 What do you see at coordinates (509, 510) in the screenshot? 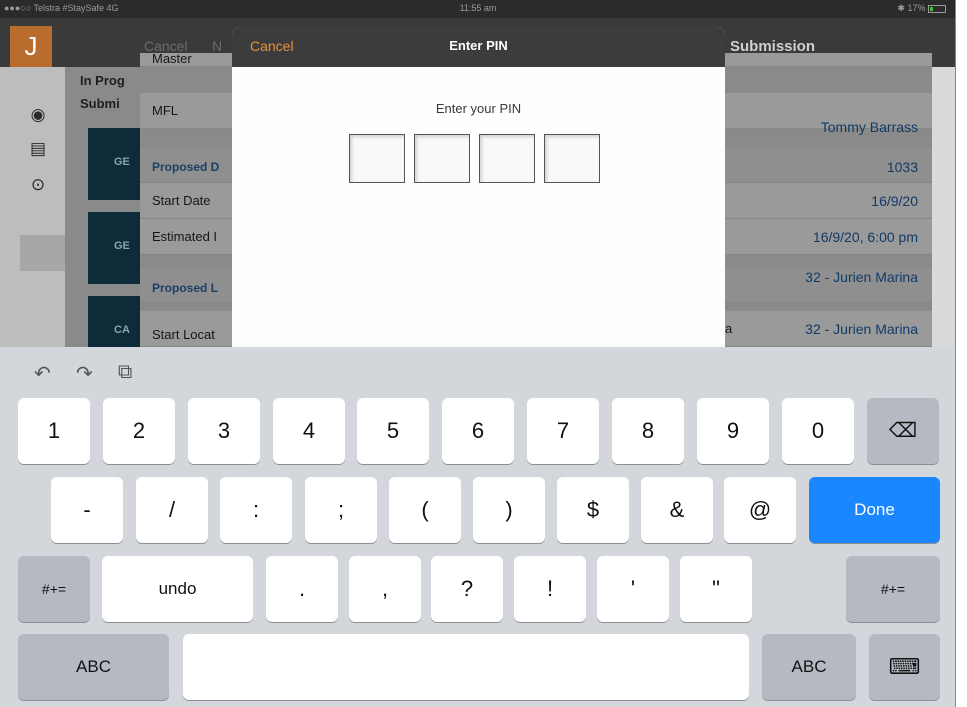
I see `key-close-paren: )` at bounding box center [509, 510].